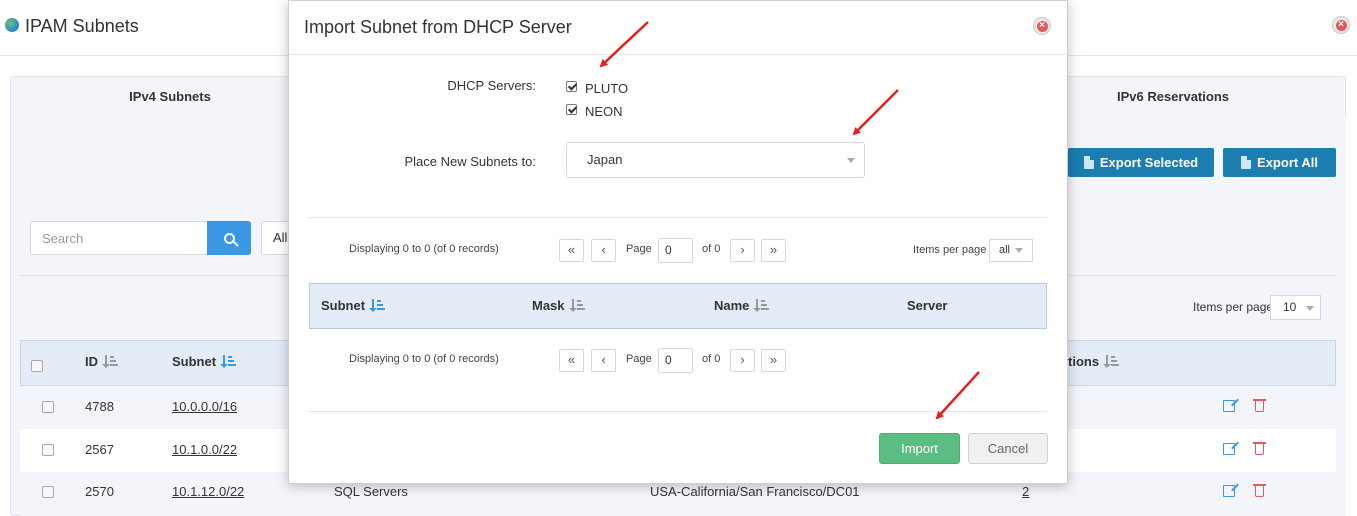 The height and width of the screenshot is (516, 1357). Describe the element at coordinates (1173, 97) in the screenshot. I see `tab-ipv6-reservations: IPv6 Reservations` at that location.